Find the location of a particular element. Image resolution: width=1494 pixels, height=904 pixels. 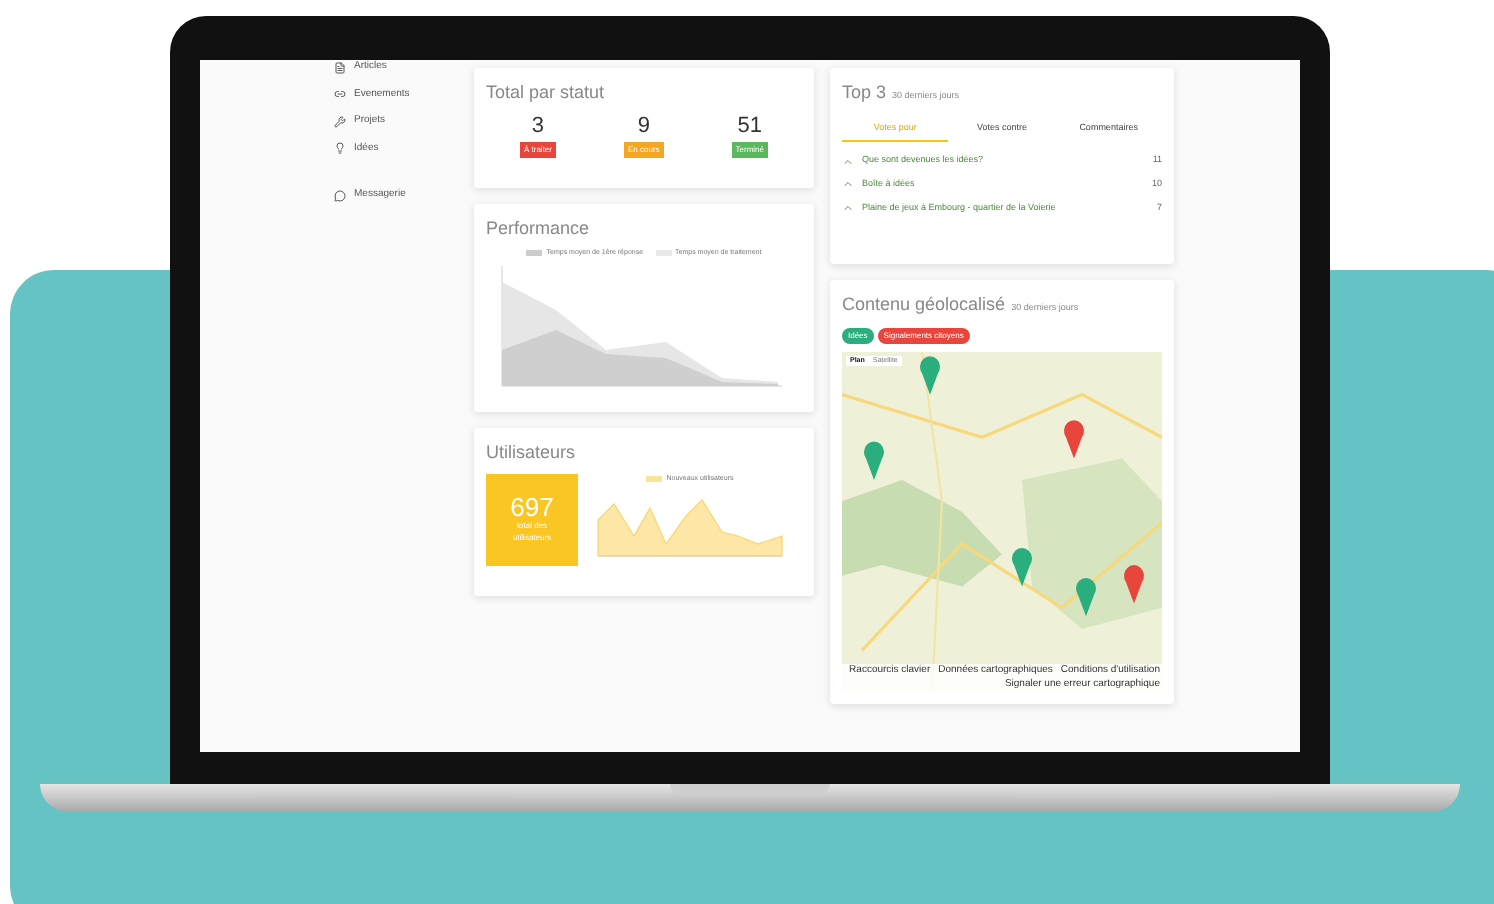

stat-value: 51 is located at coordinates (749, 126).